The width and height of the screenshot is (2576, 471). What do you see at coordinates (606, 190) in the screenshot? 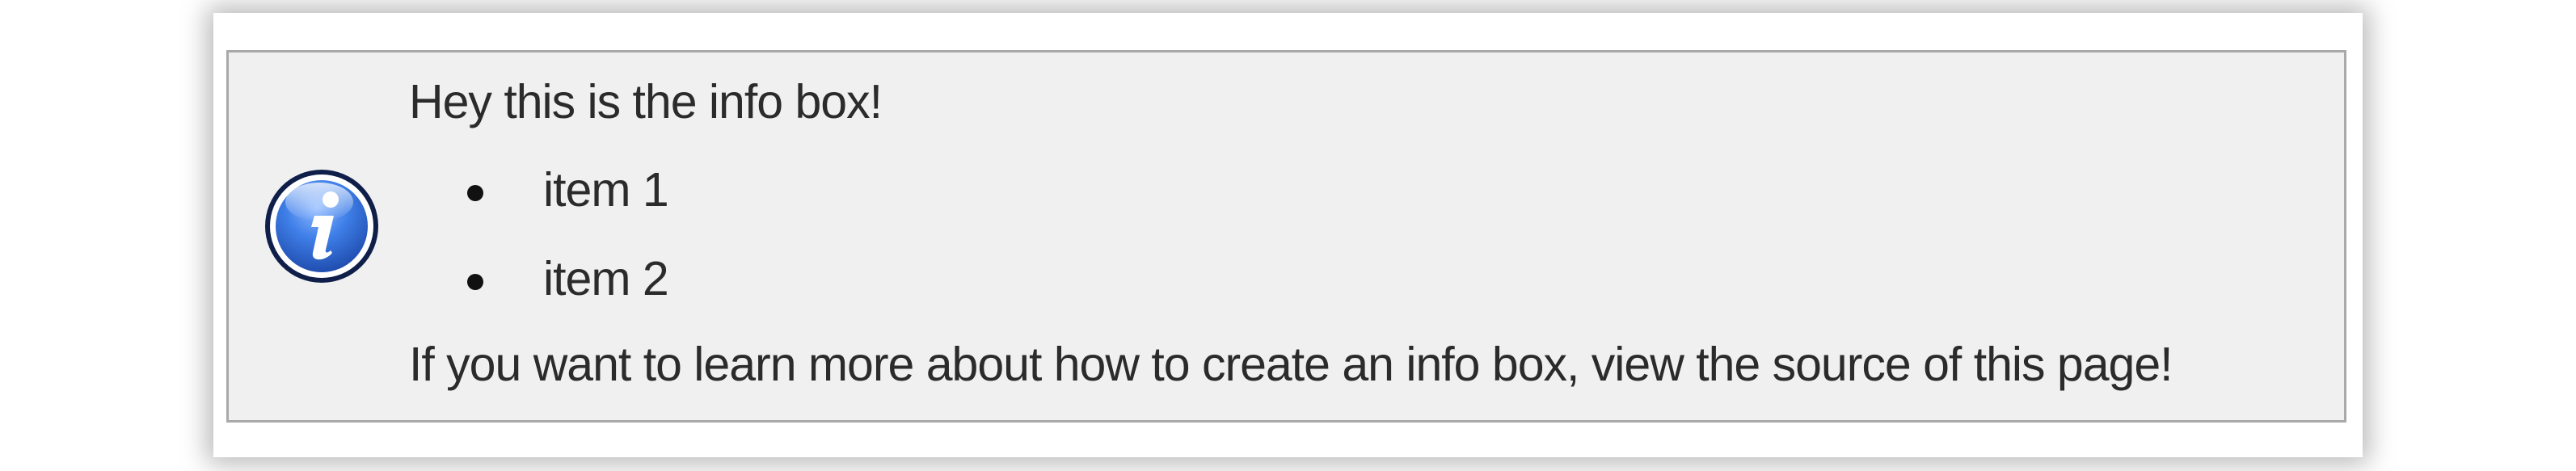
I see `list-item-label: item 1` at bounding box center [606, 190].